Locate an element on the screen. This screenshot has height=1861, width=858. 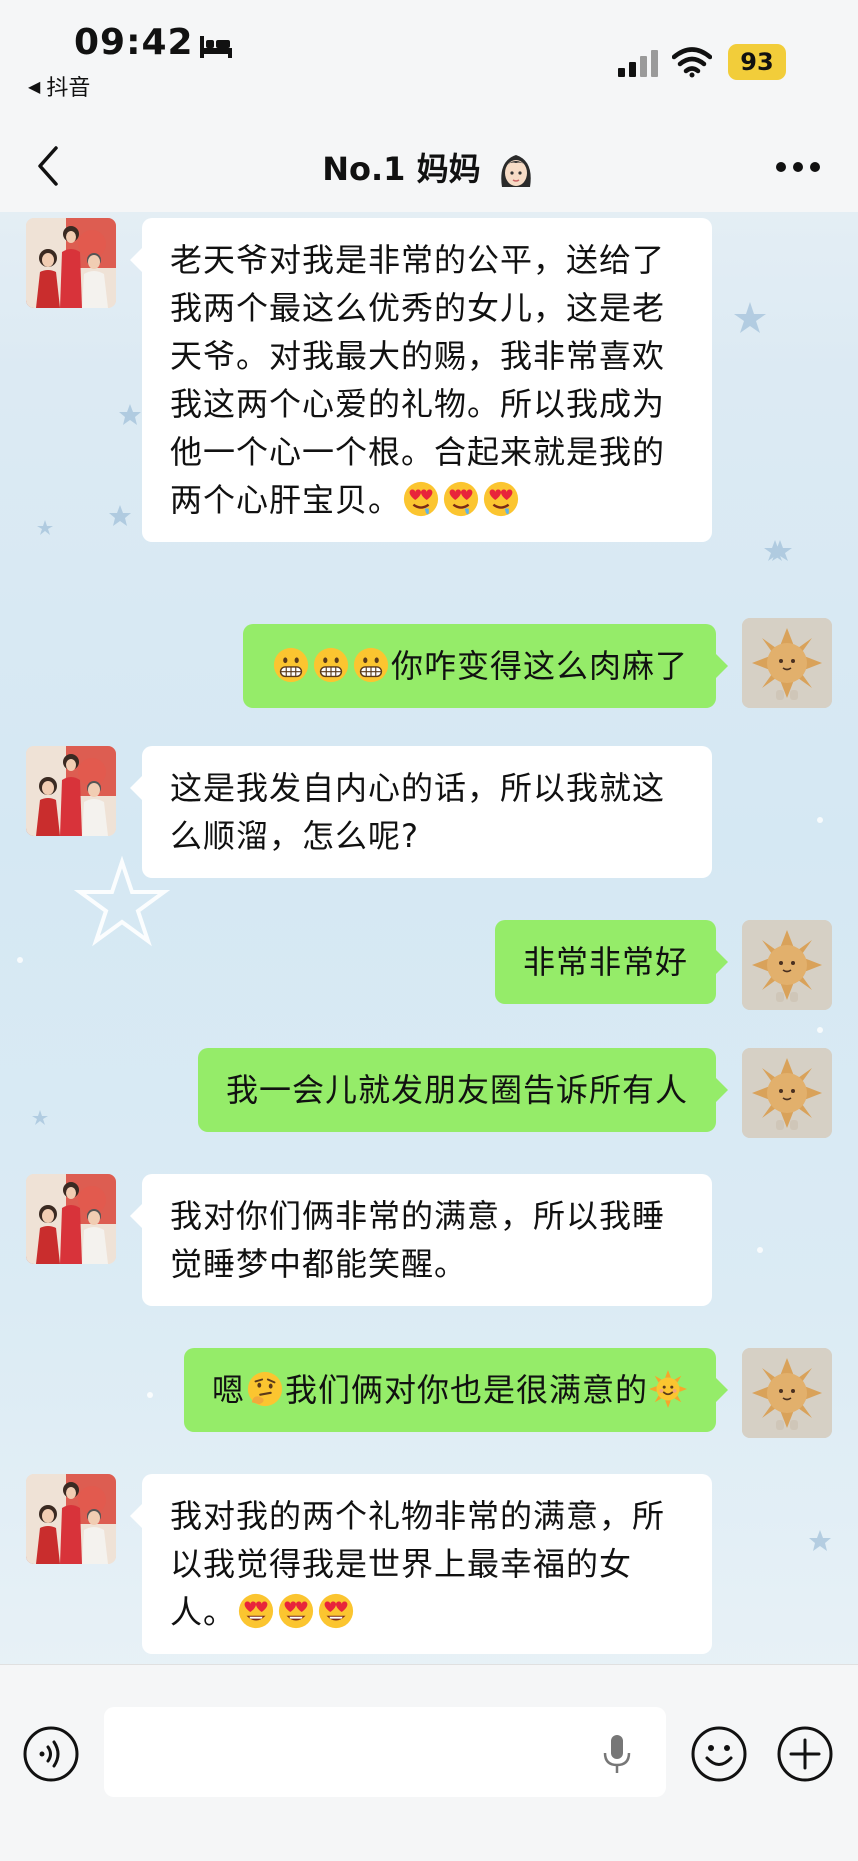
woman-face-emoji is located at coordinates (516, 171).